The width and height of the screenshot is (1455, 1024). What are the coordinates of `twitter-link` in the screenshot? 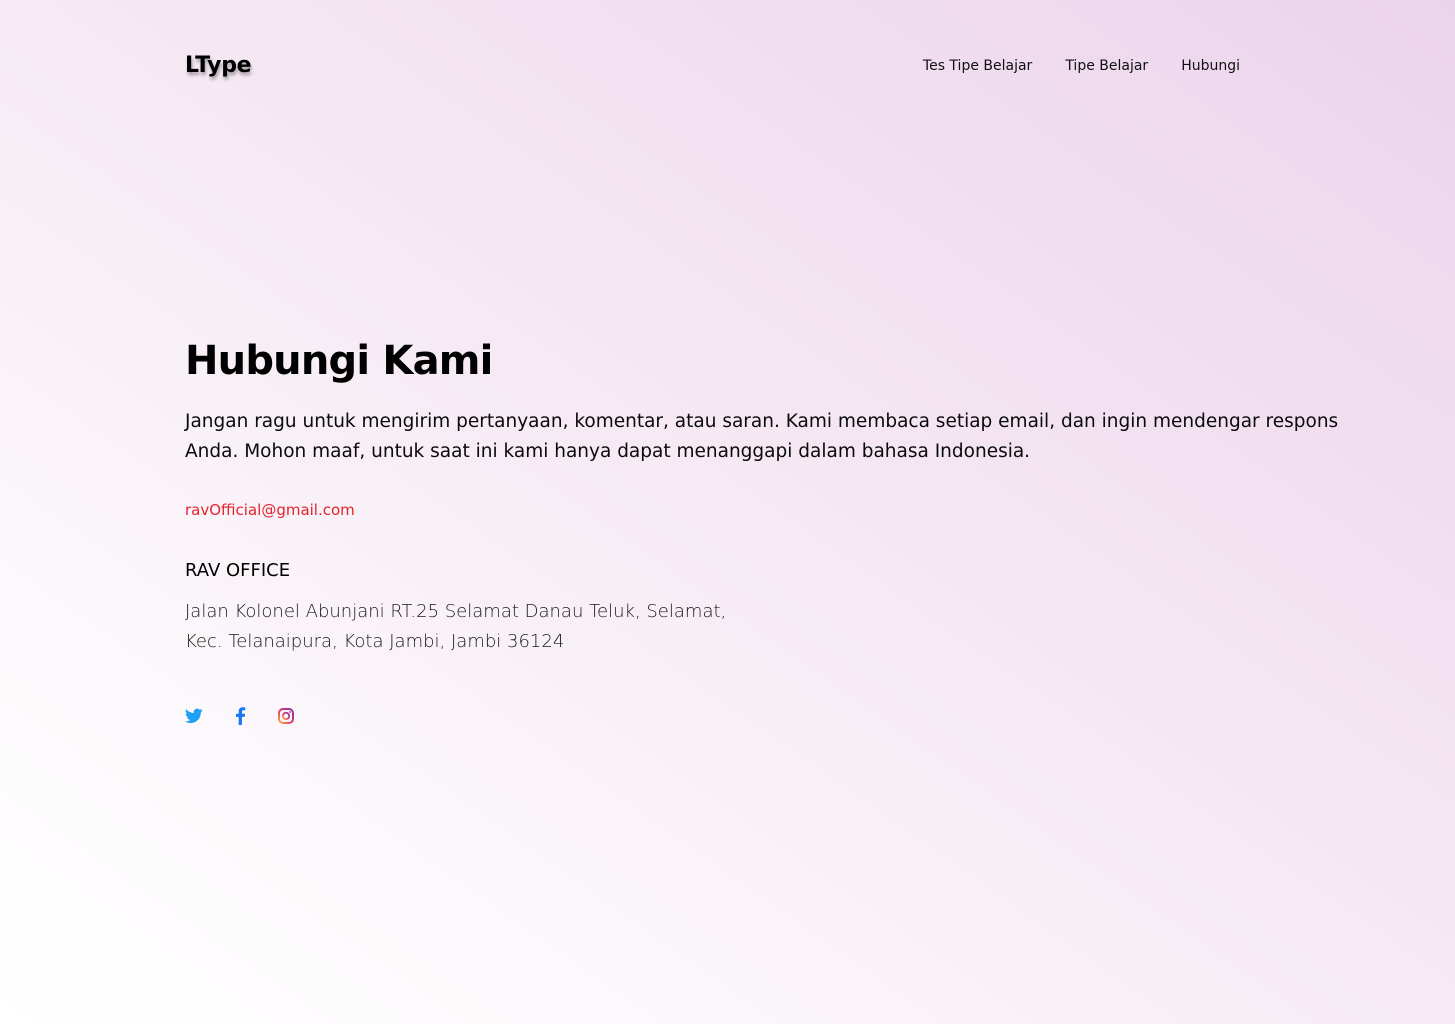 It's located at (194, 716).